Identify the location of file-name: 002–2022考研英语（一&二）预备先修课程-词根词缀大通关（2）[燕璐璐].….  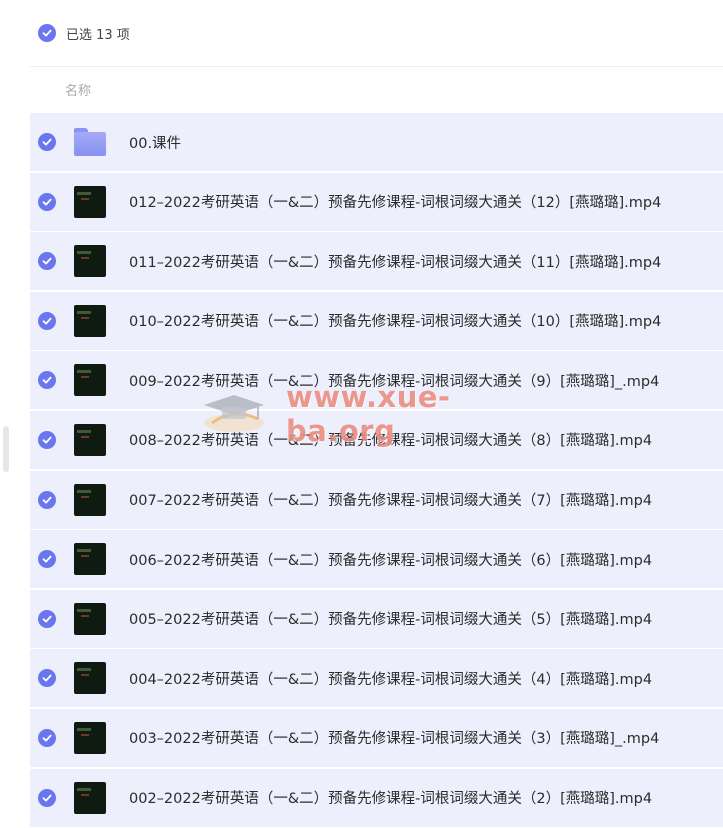
(390, 797).